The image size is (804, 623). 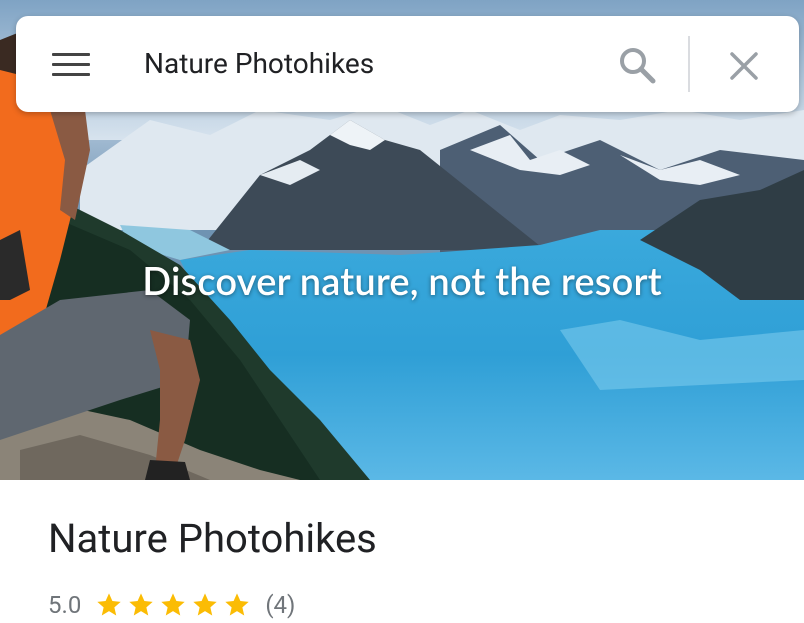 What do you see at coordinates (259, 63) in the screenshot?
I see `search-input: Nature Photohikes` at bounding box center [259, 63].